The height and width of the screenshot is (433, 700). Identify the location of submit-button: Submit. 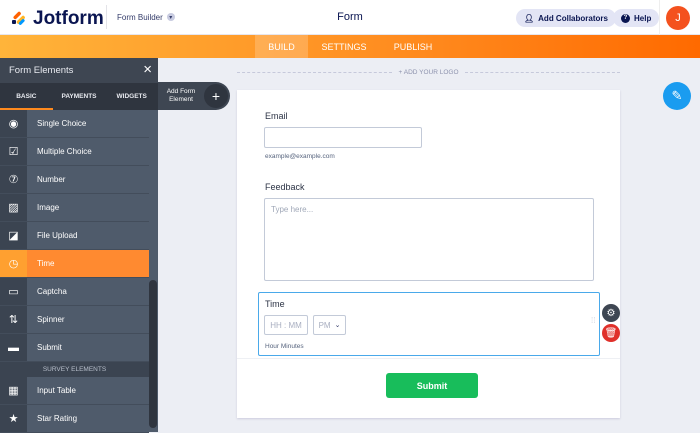
(432, 385).